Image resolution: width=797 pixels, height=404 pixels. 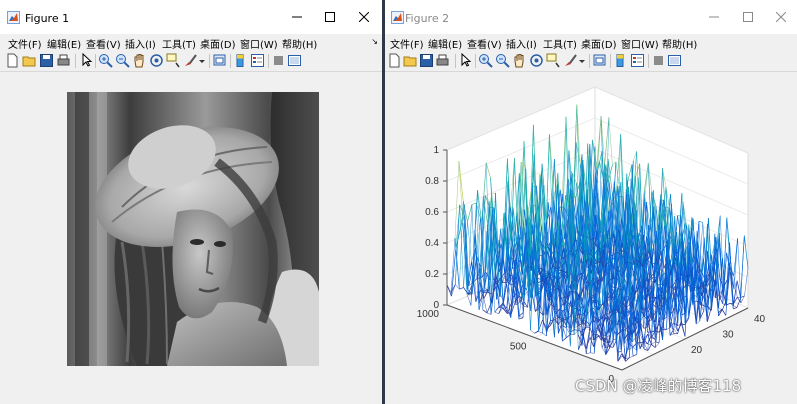 What do you see at coordinates (427, 18) in the screenshot?
I see `figure2-title: Figure 2` at bounding box center [427, 18].